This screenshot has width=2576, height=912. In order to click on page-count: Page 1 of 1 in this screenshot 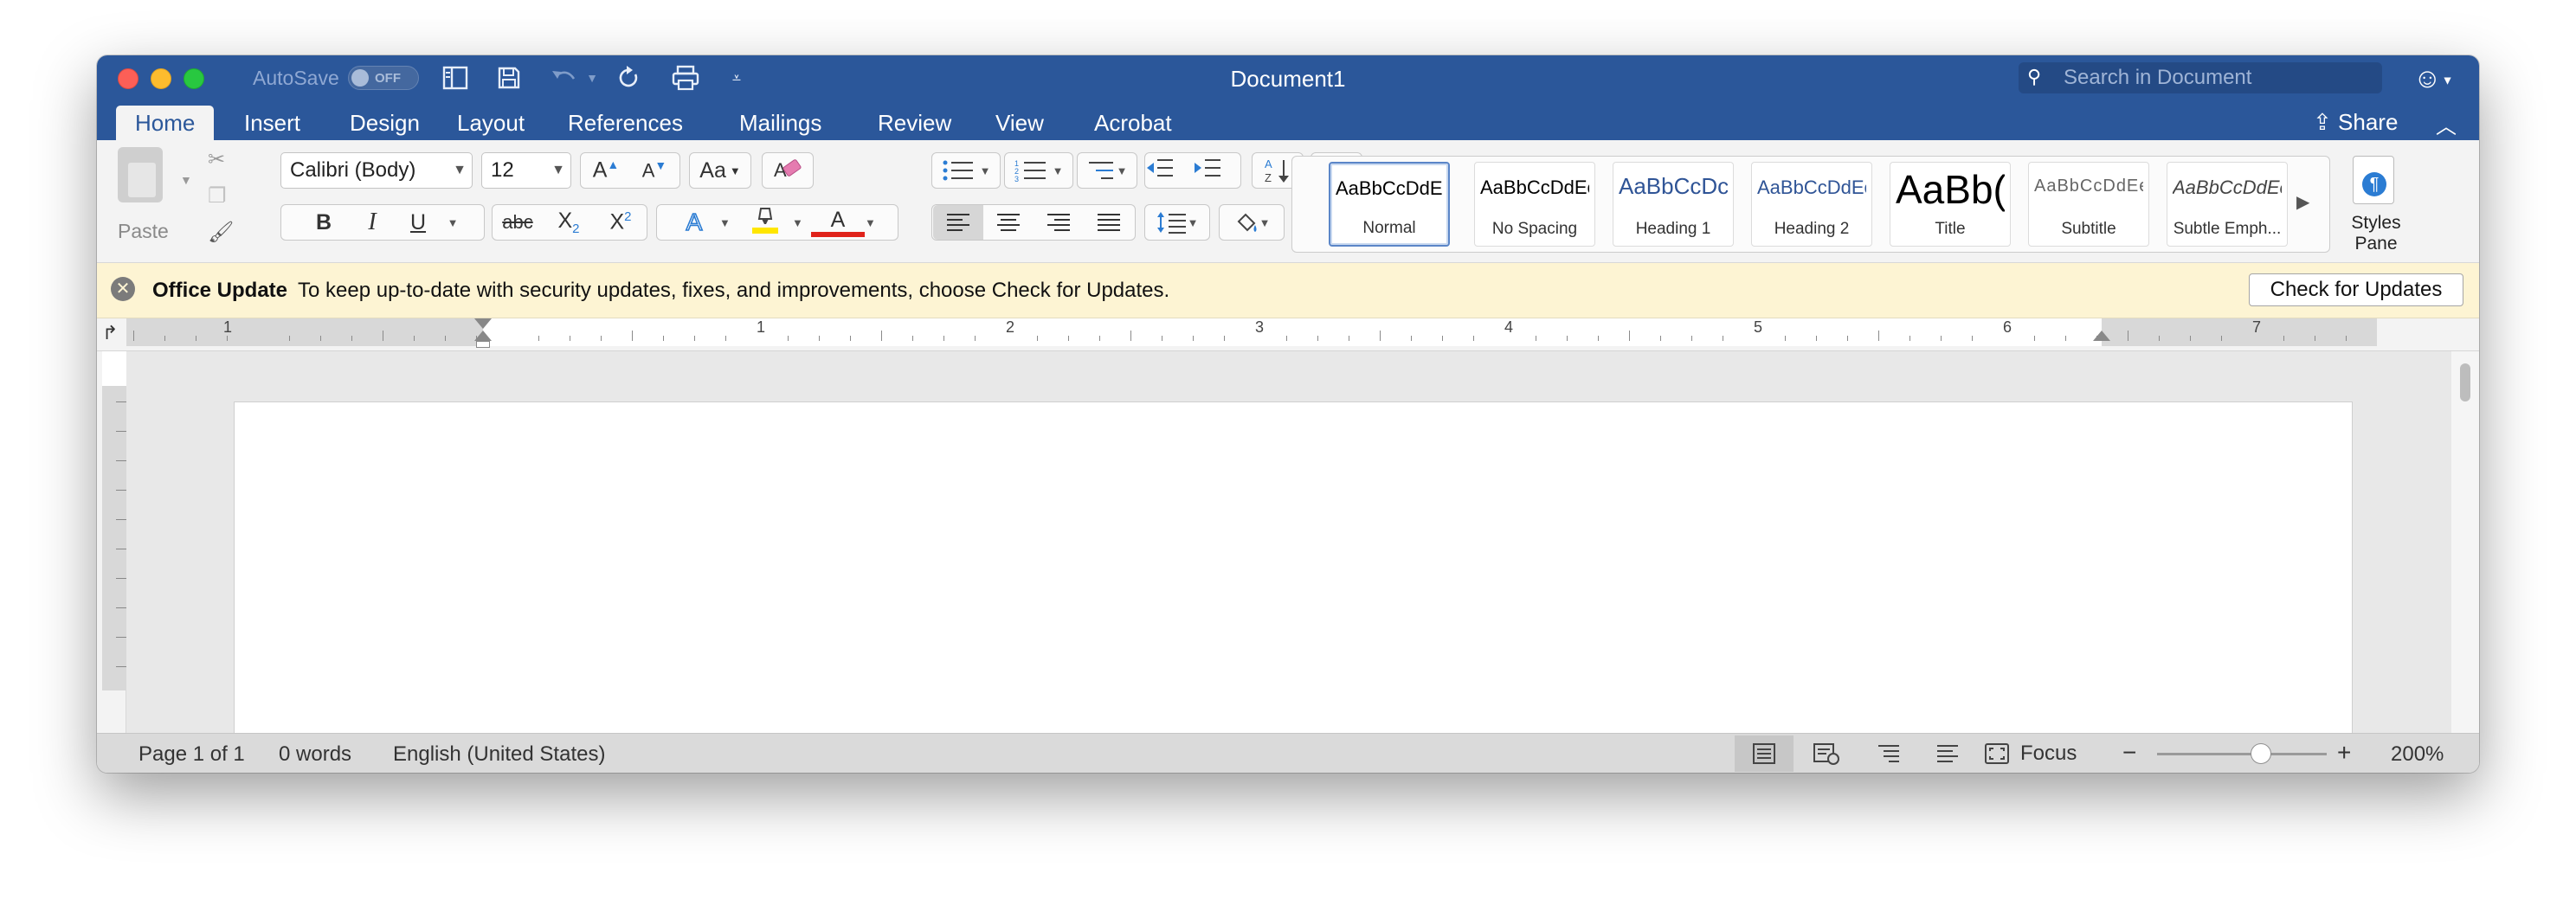, I will do `click(191, 754)`.